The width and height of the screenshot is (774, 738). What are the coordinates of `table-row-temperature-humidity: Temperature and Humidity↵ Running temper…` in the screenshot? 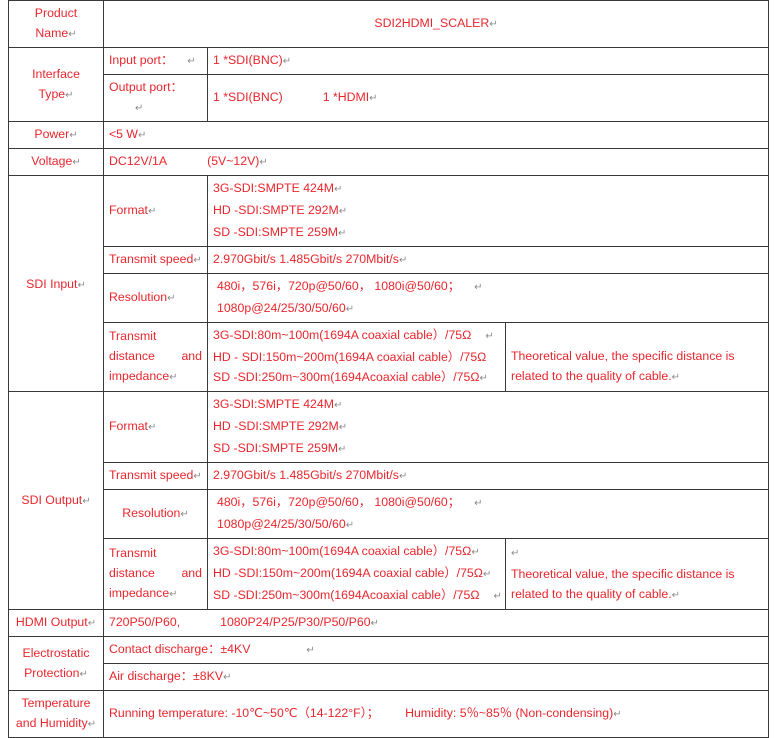 It's located at (388, 714).